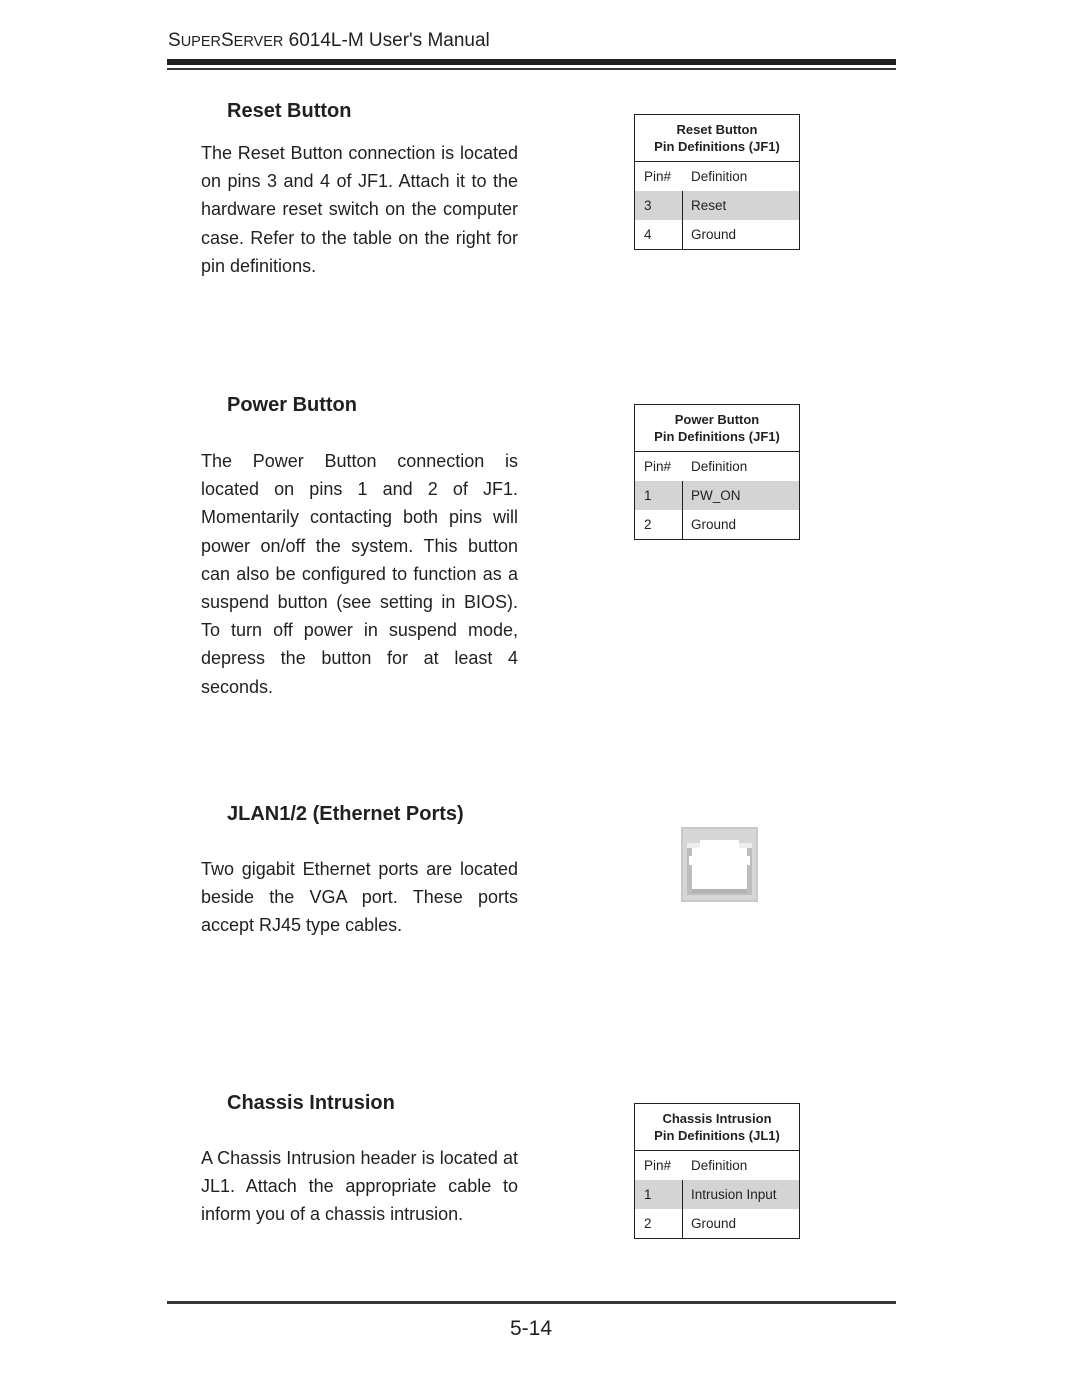  I want to click on title-part: ERVER, so click(258, 42).